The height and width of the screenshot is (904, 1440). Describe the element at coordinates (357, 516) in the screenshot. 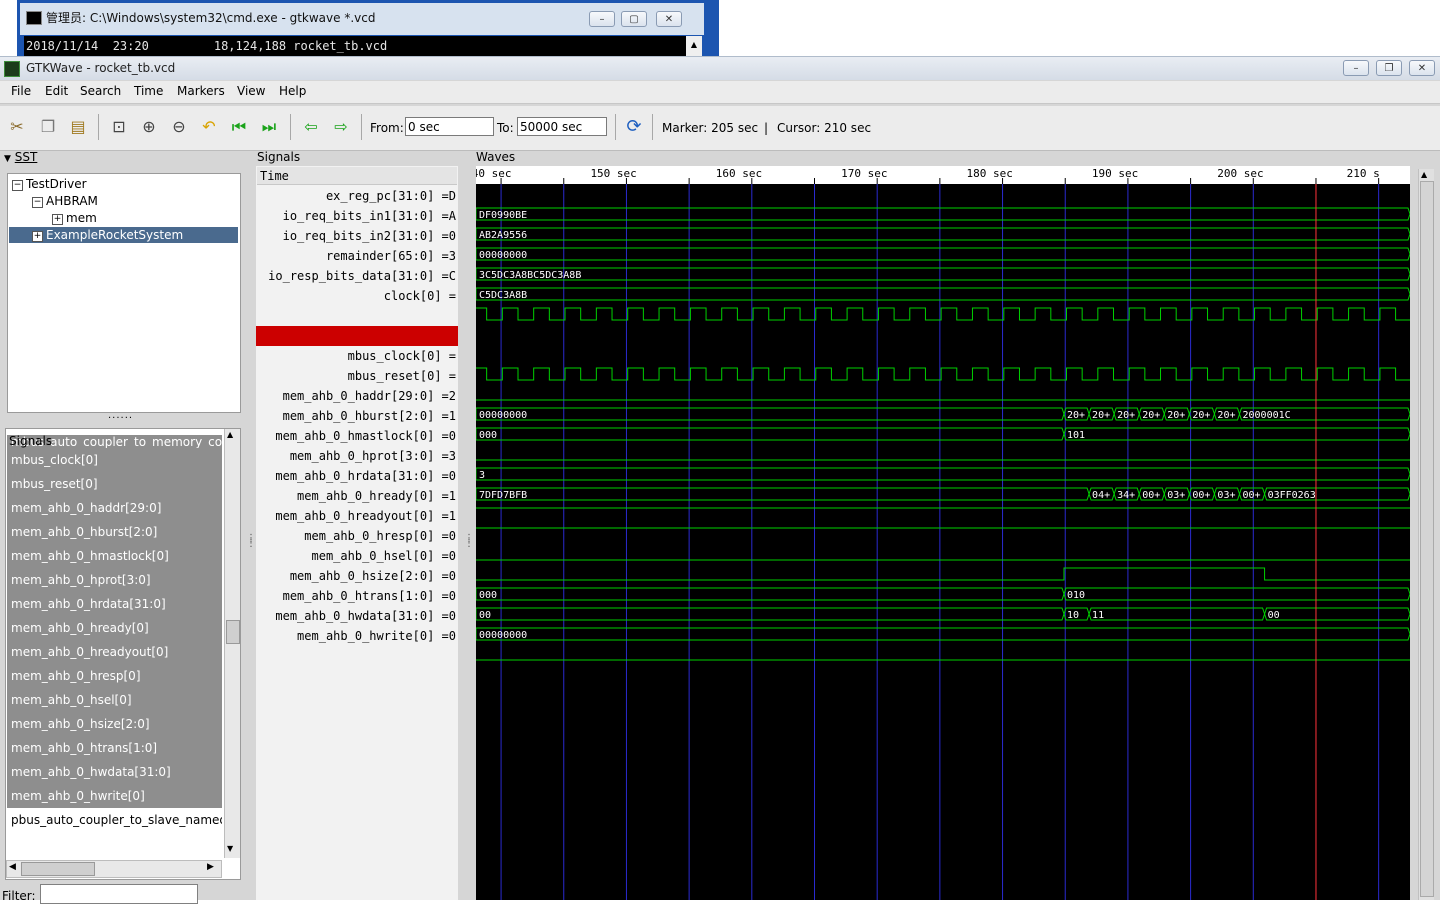

I see `signal-name-row: mem_ahb_0_hreadyout[0] =1` at that location.